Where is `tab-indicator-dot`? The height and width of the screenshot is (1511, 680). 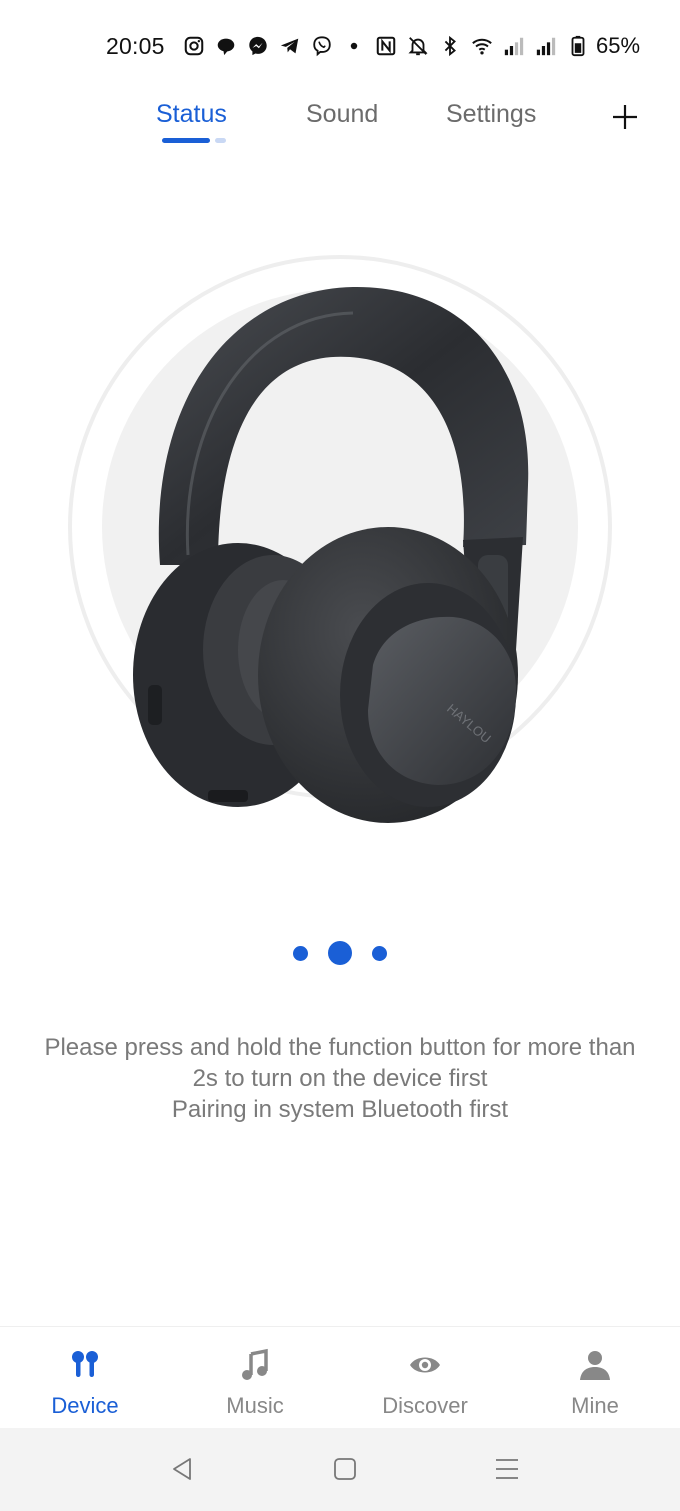 tab-indicator-dot is located at coordinates (220, 140).